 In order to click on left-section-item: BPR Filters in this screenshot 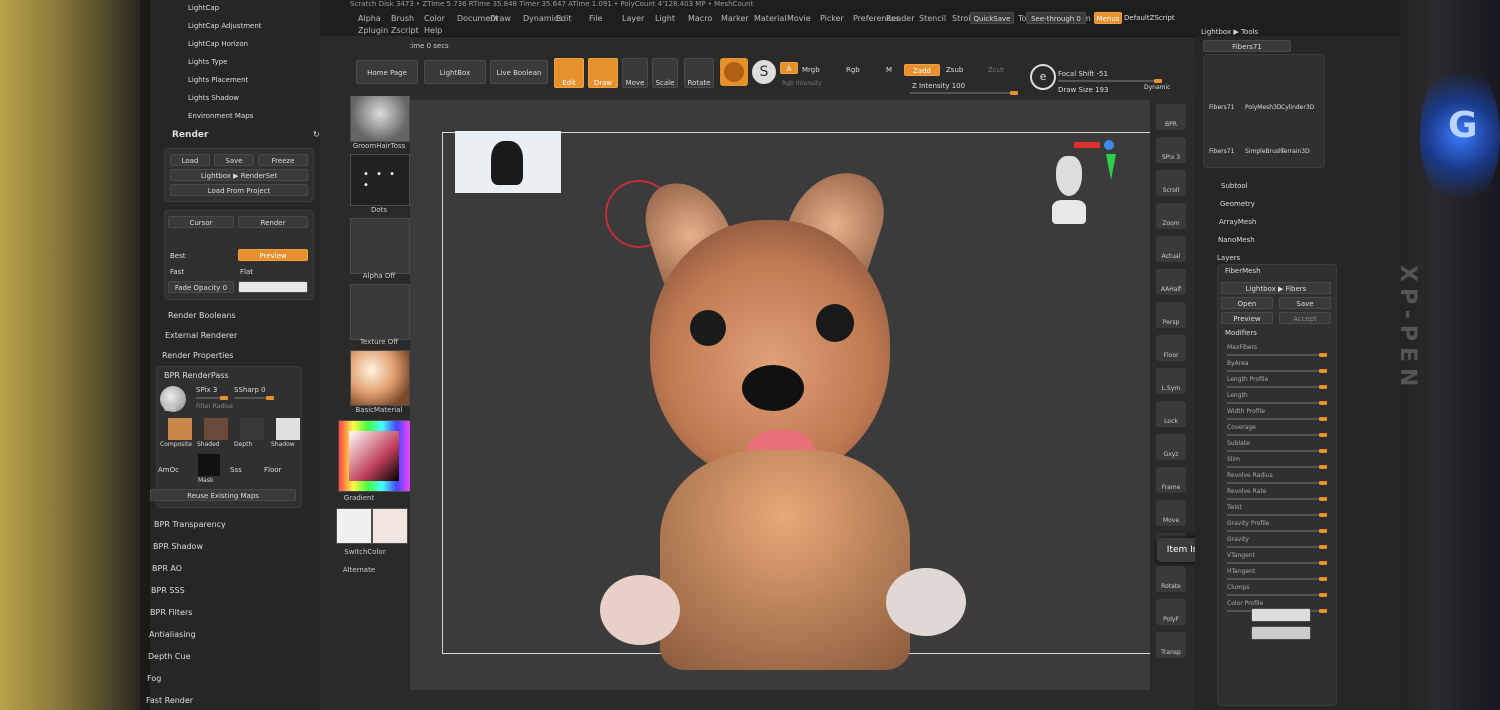, I will do `click(171, 612)`.